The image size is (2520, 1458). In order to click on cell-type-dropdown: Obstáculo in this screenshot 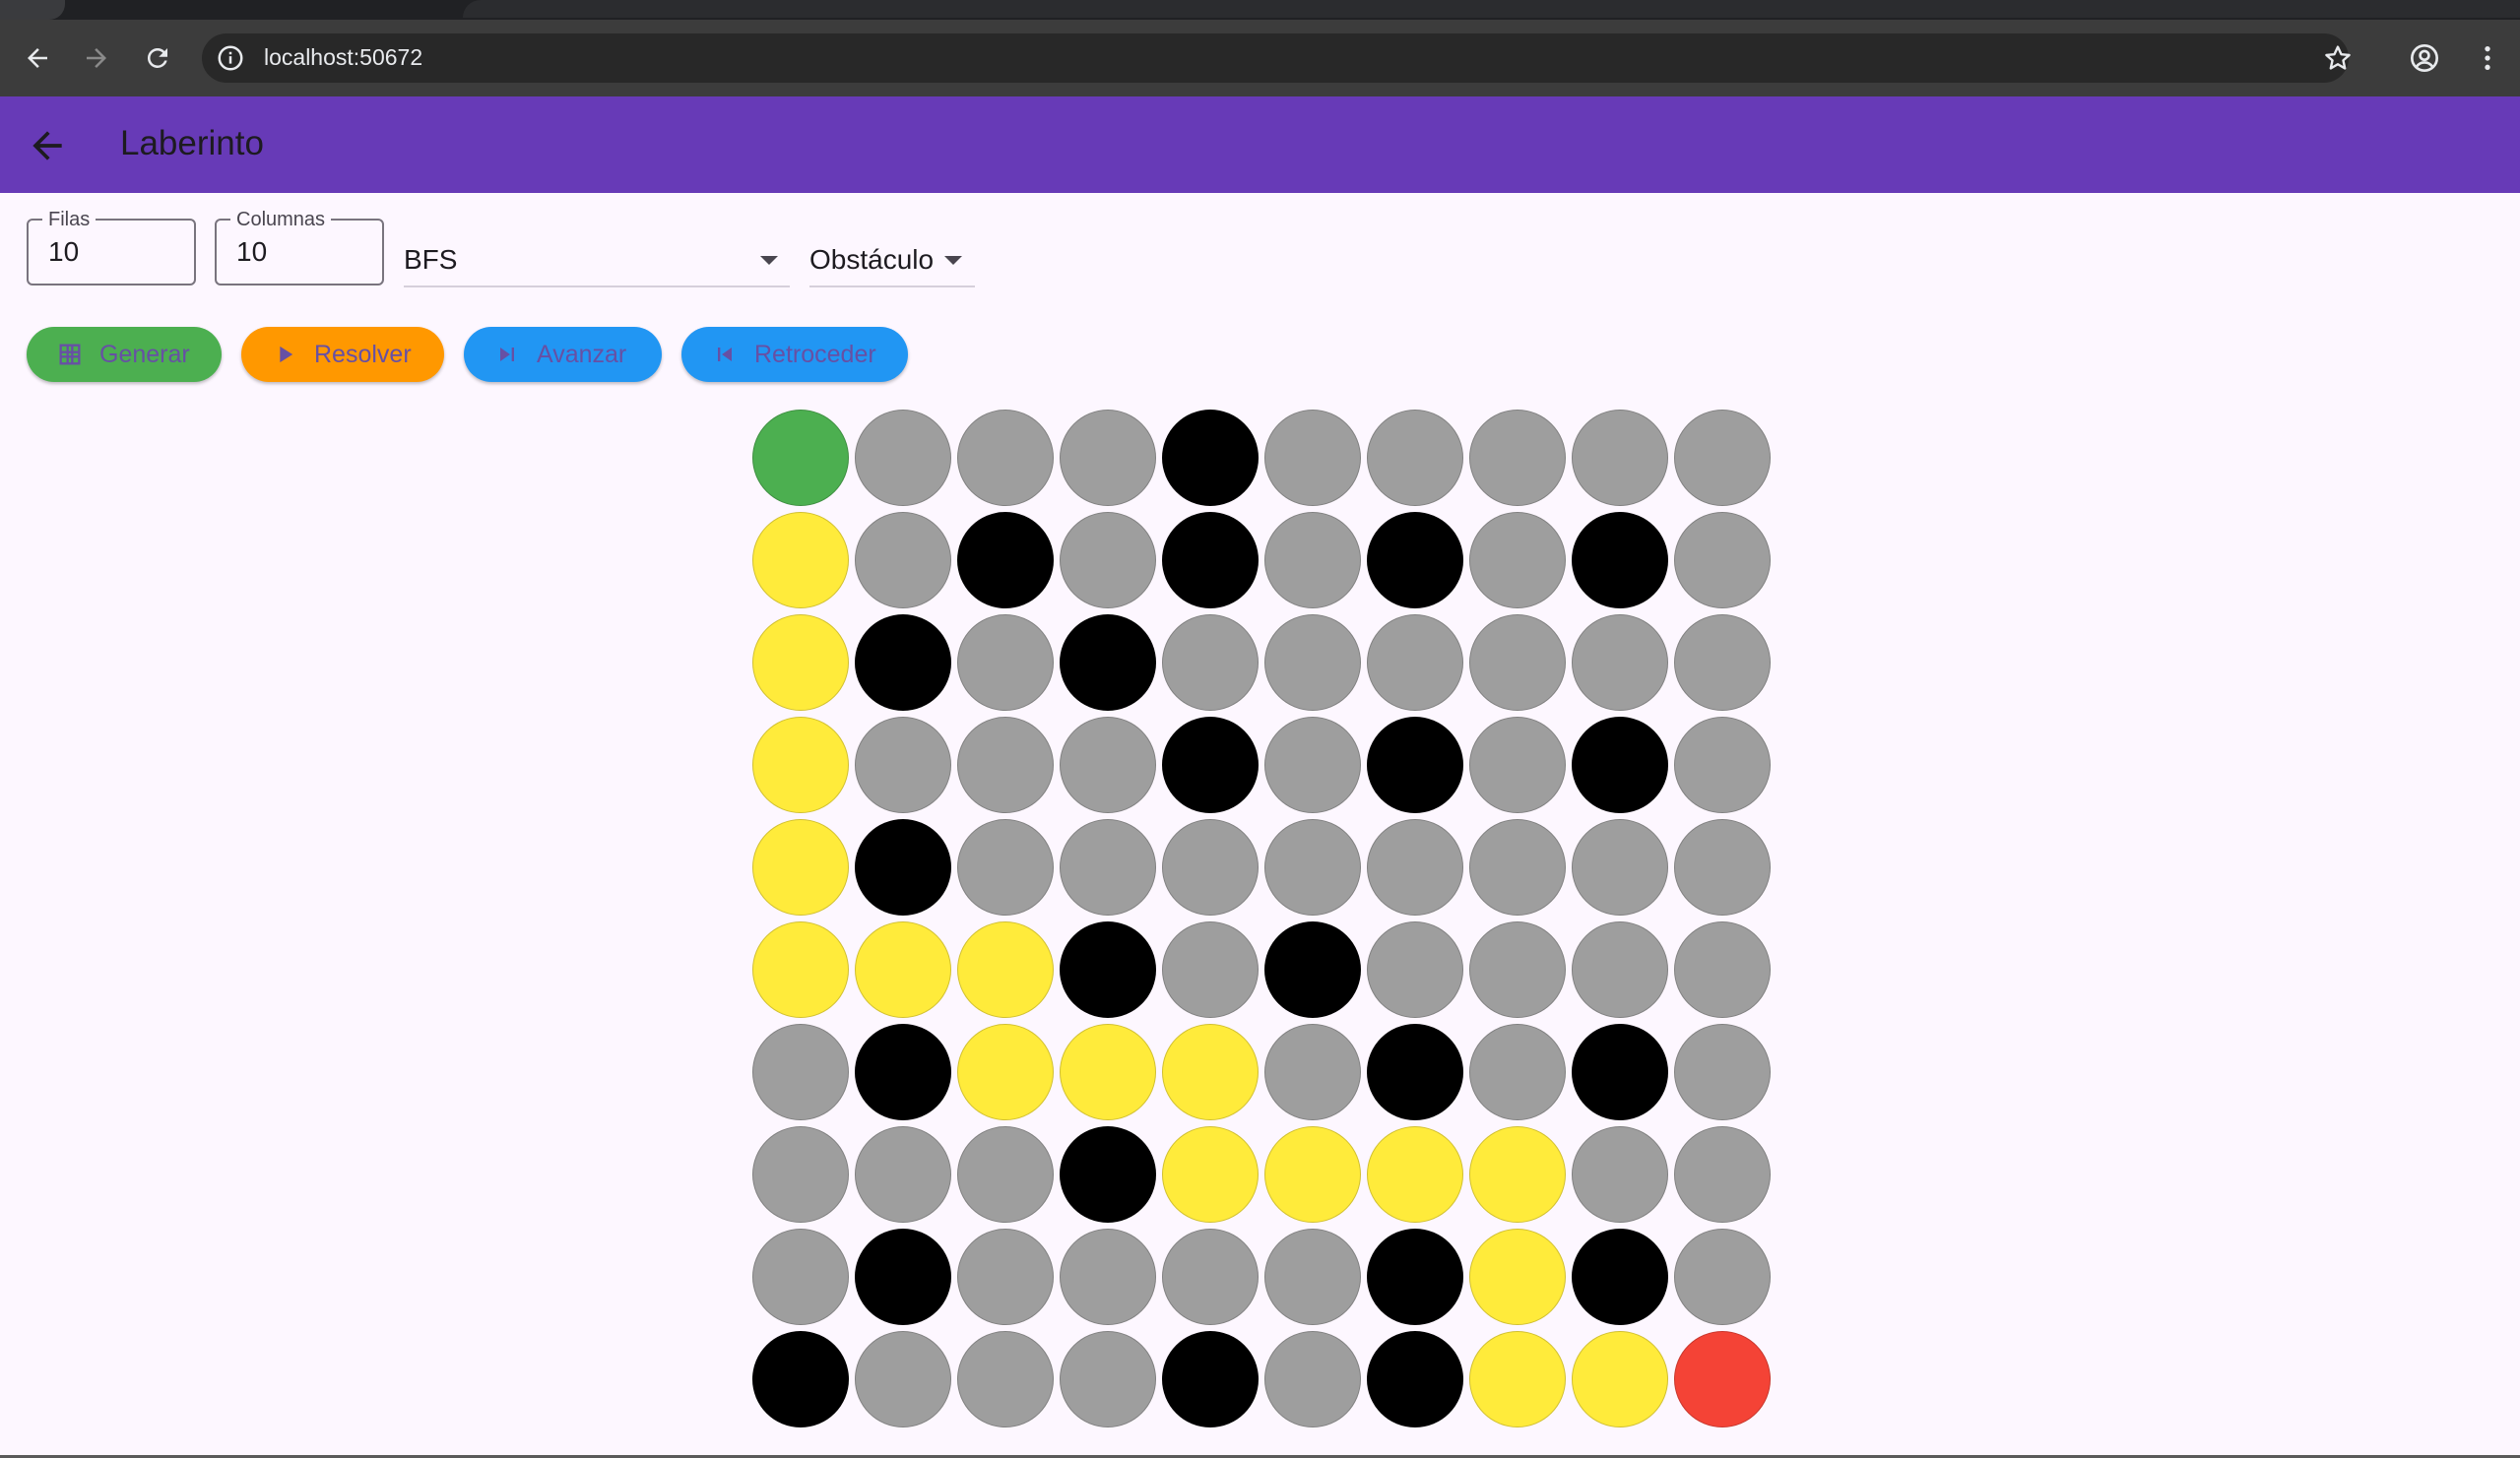, I will do `click(892, 259)`.